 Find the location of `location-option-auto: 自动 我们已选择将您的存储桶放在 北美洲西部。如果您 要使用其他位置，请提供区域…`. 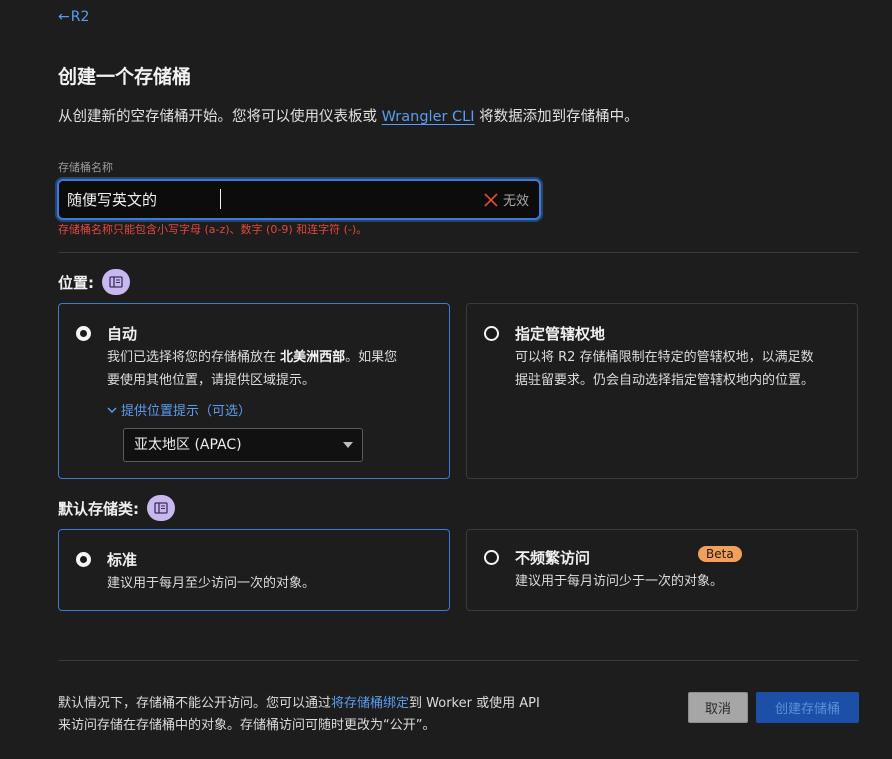

location-option-auto: 自动 我们已选择将您的存储桶放在 北美洲西部。如果您 要使用其他位置，请提供区域… is located at coordinates (254, 391).